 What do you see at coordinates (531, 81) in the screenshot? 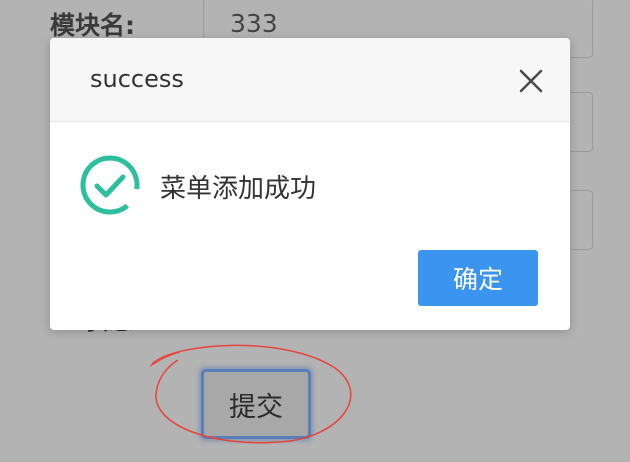
I see `close-icon` at bounding box center [531, 81].